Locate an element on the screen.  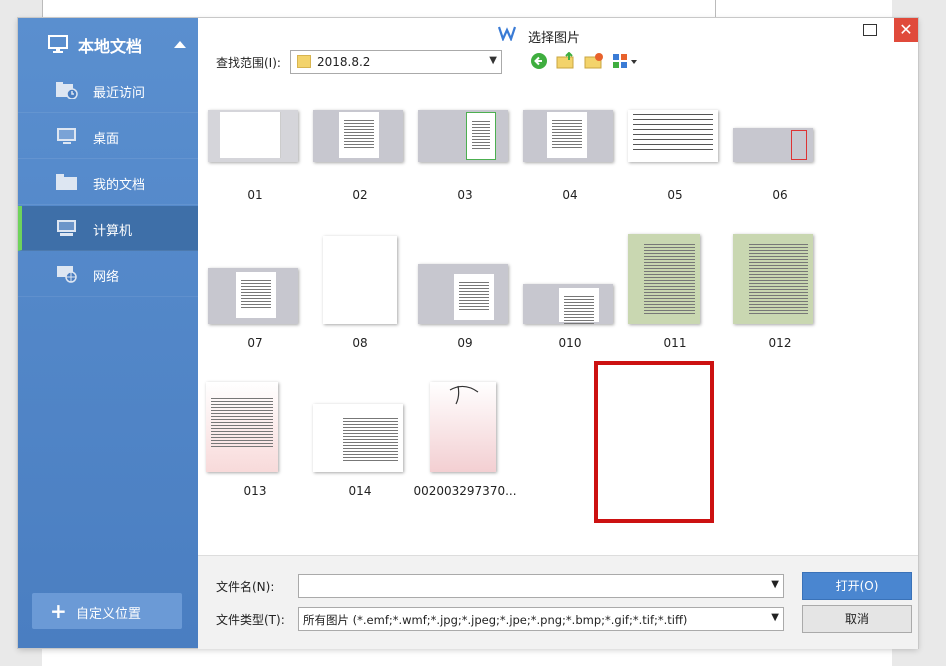
file-name: 07 is located at coordinates (255, 343).